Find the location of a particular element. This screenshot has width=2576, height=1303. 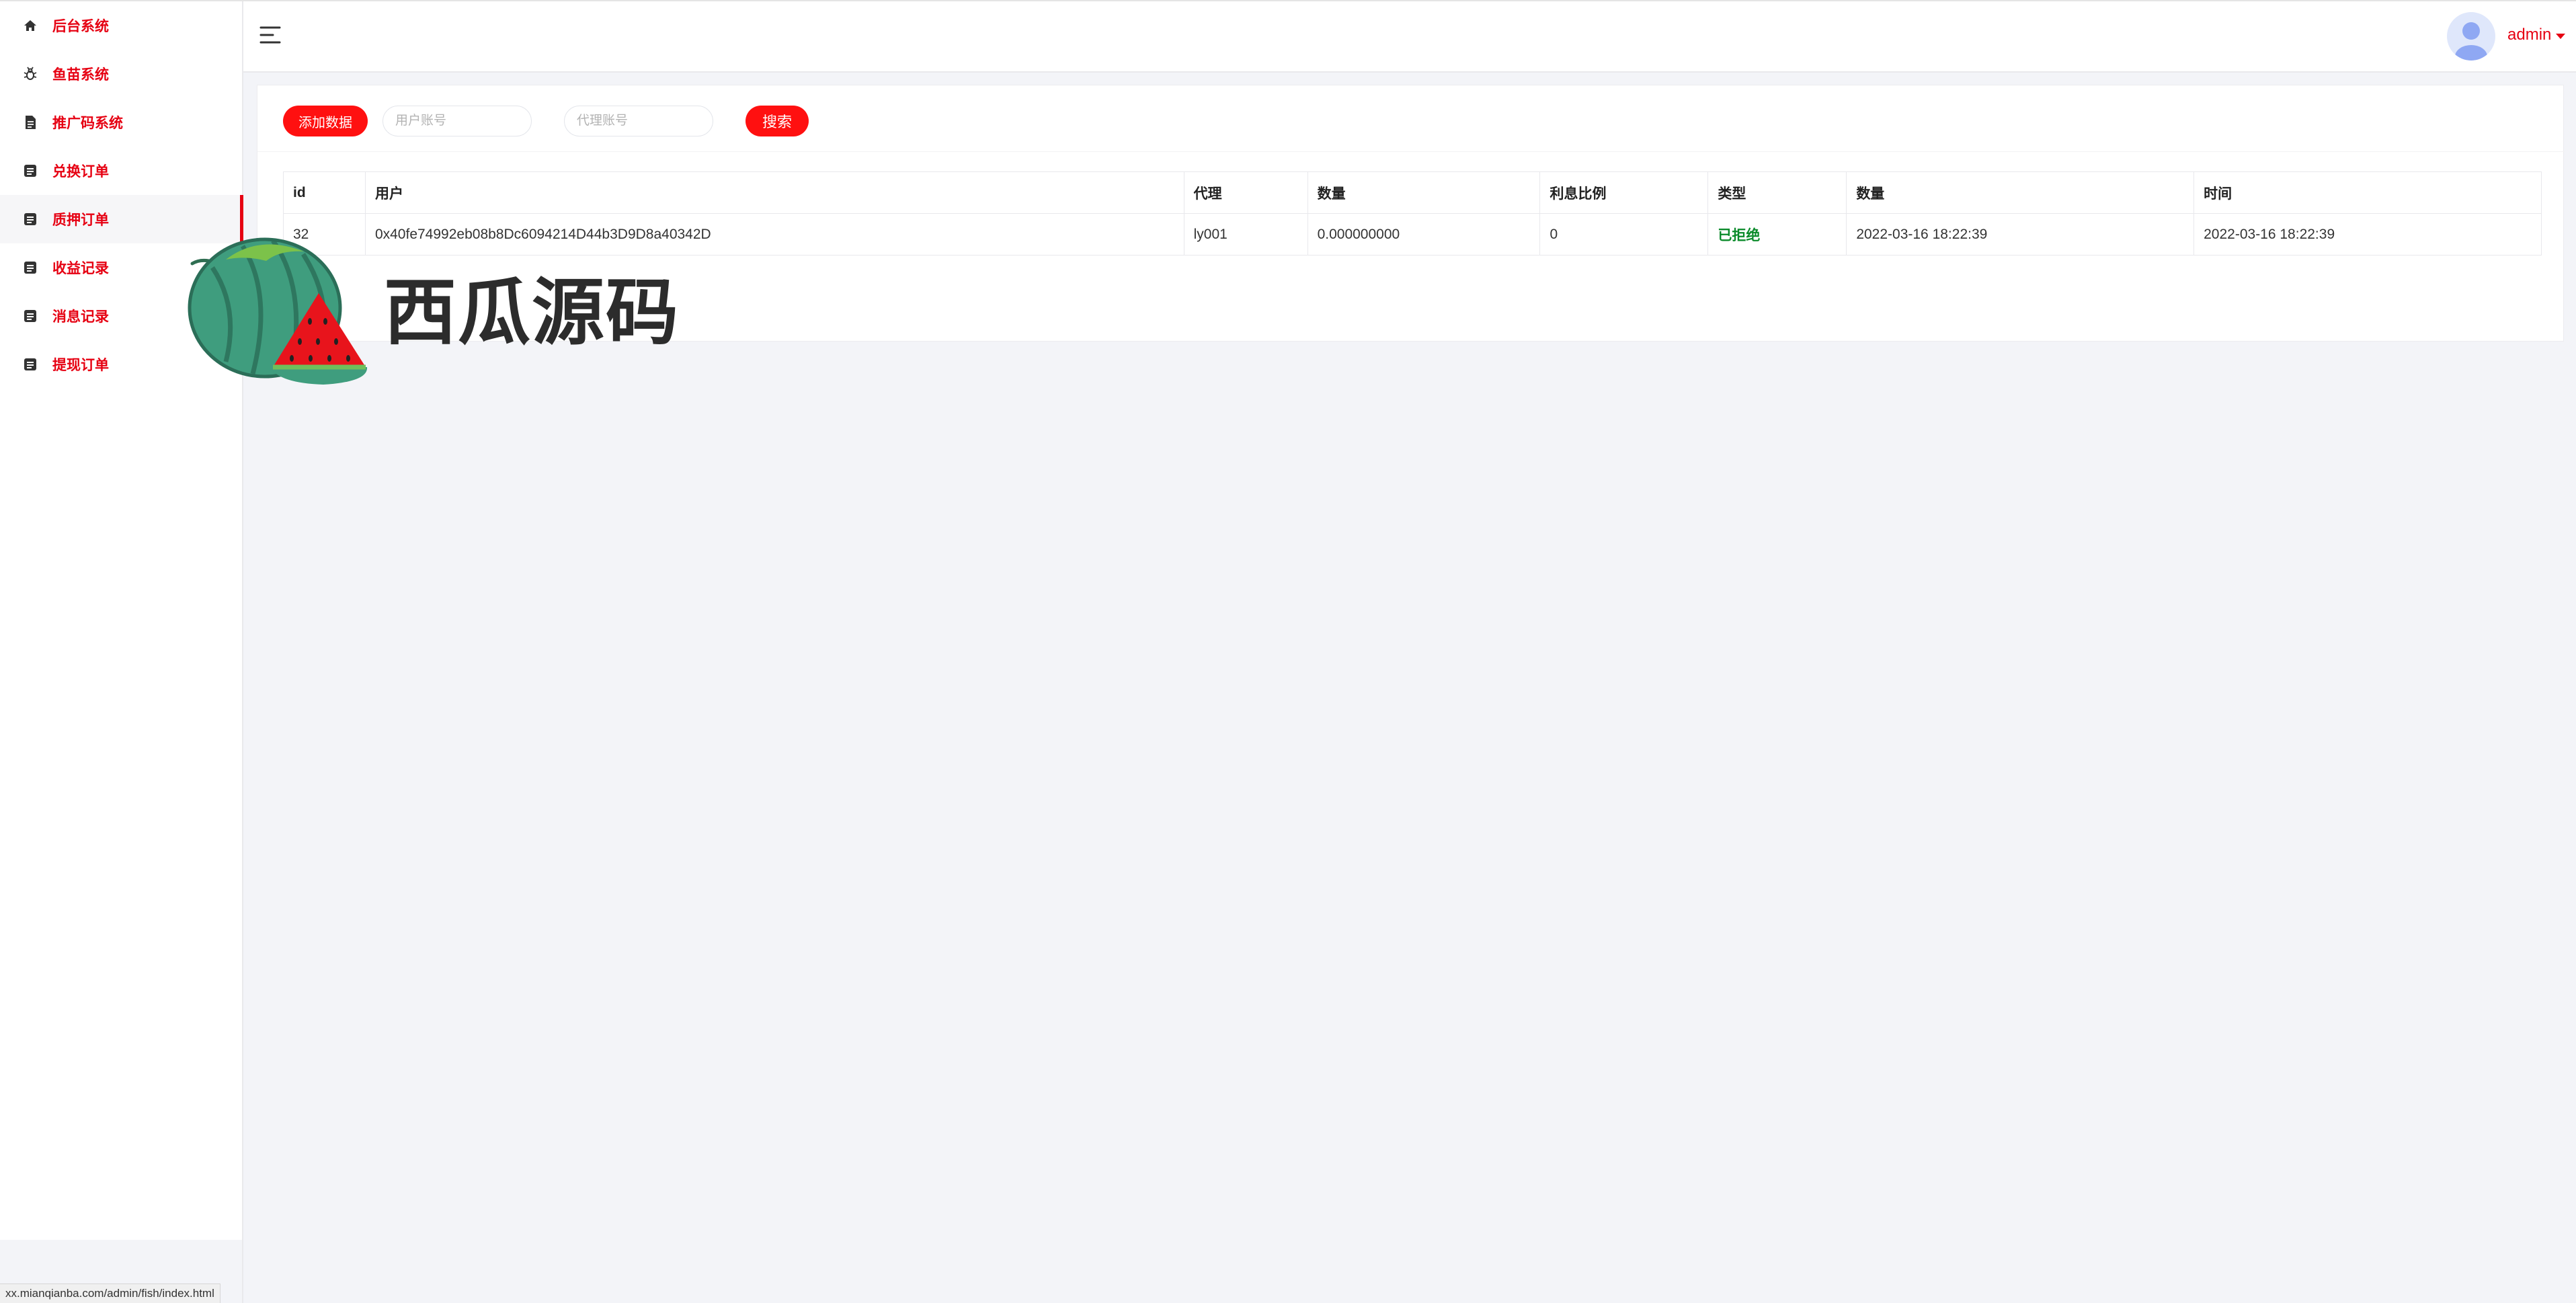

column-header: 用户 is located at coordinates (774, 192).